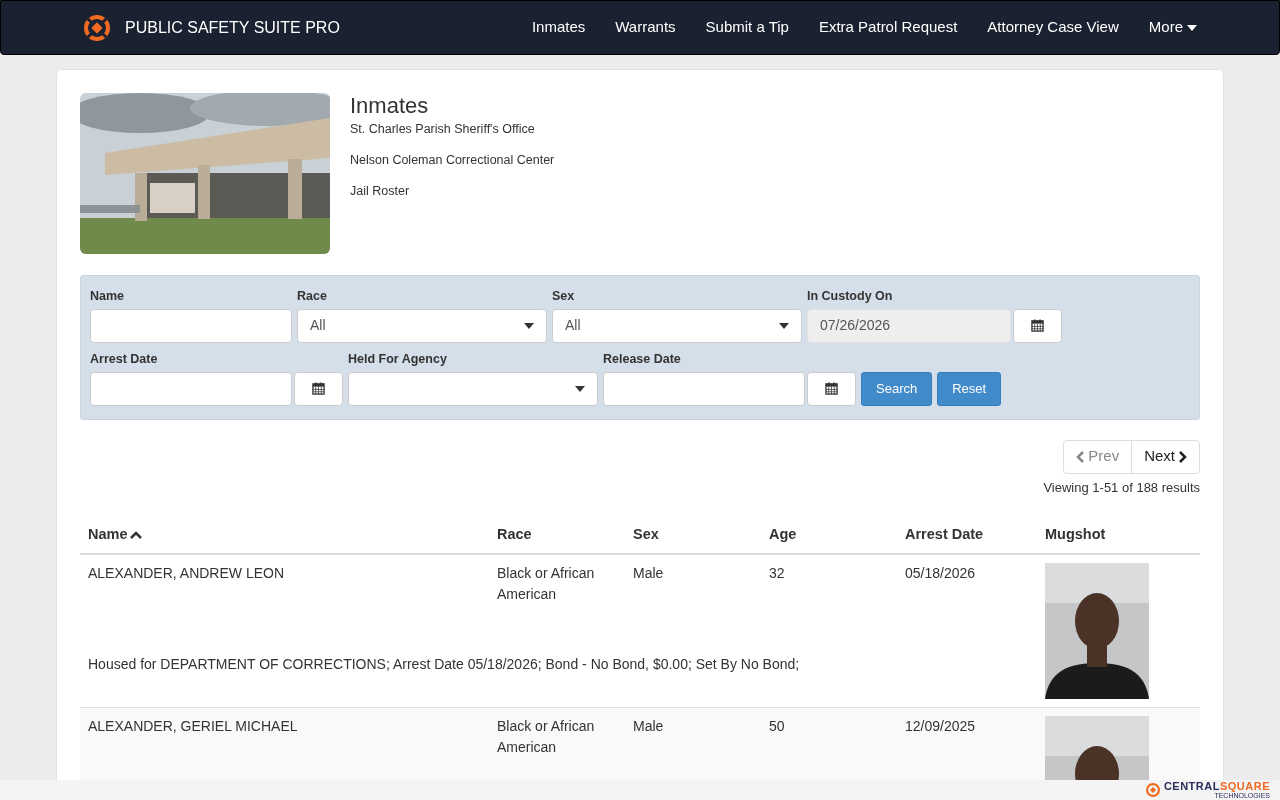  I want to click on column-header: Arrest Date, so click(975, 534).